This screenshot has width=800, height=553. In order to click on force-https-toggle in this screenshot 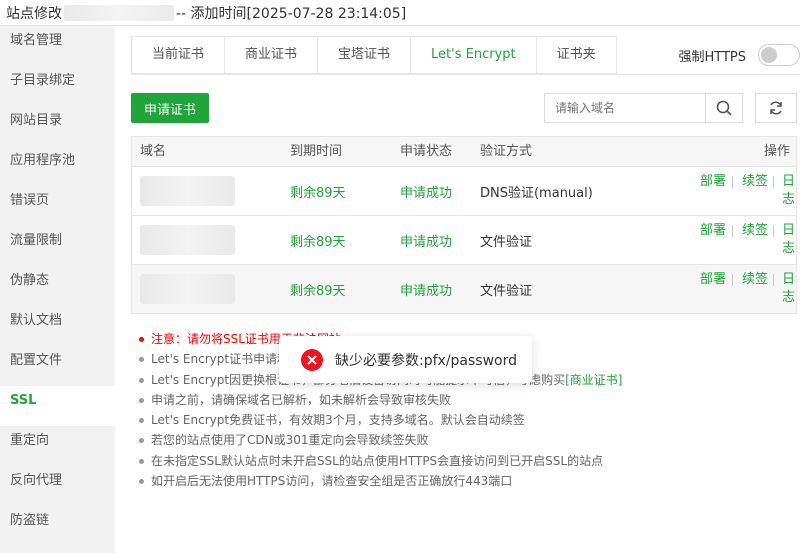, I will do `click(779, 55)`.